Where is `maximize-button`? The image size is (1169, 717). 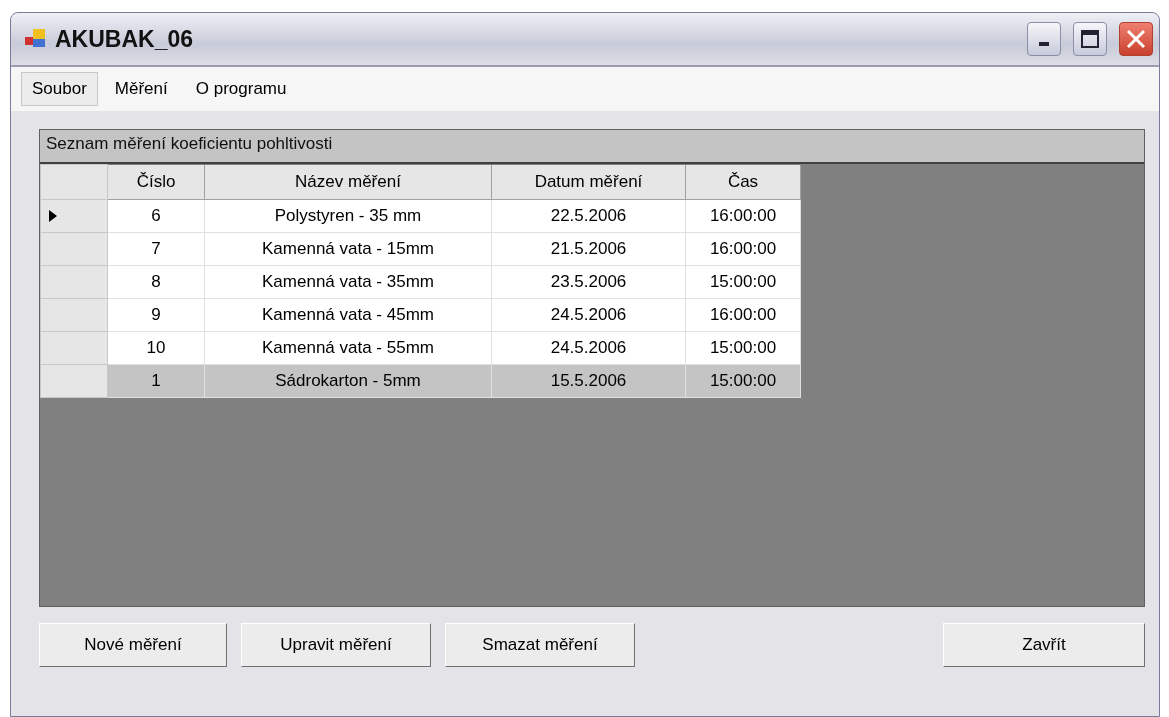
maximize-button is located at coordinates (1090, 39).